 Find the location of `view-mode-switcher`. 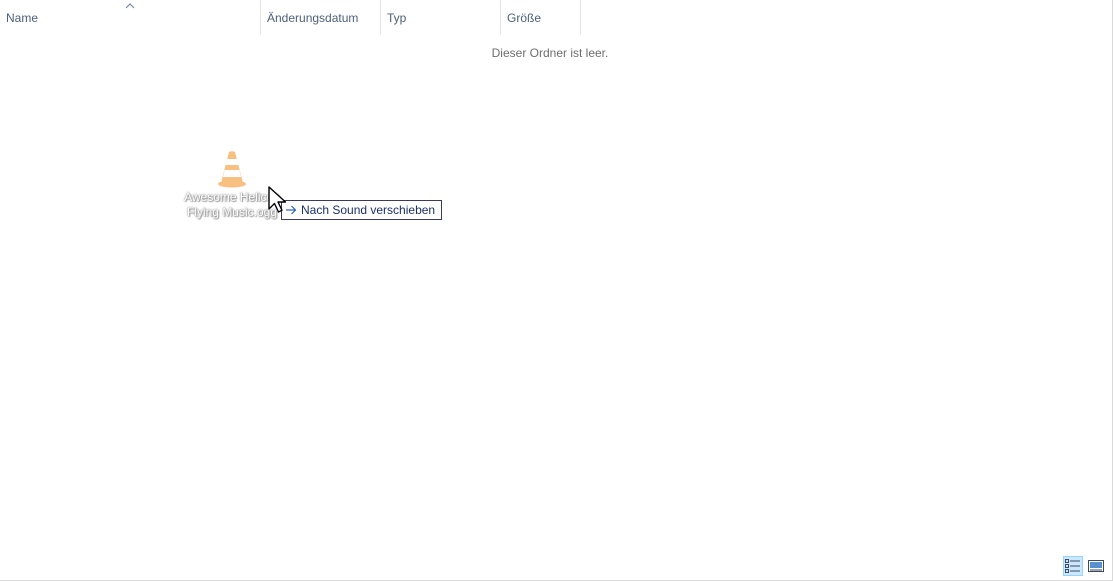

view-mode-switcher is located at coordinates (1084, 567).